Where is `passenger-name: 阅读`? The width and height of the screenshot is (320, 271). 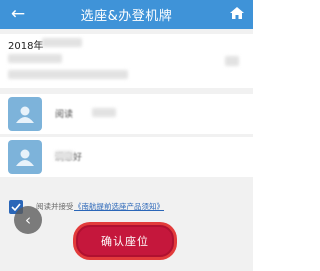 passenger-name: 阅读 is located at coordinates (64, 115).